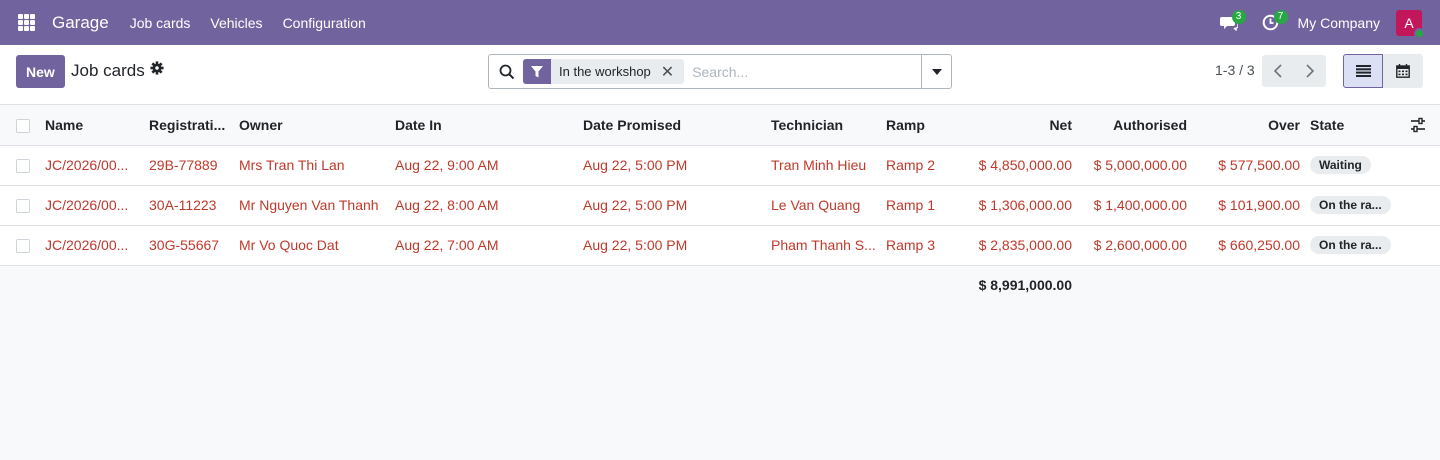 The image size is (1440, 460). Describe the element at coordinates (1235, 70) in the screenshot. I see `pager-value: 1-3 / 3` at that location.